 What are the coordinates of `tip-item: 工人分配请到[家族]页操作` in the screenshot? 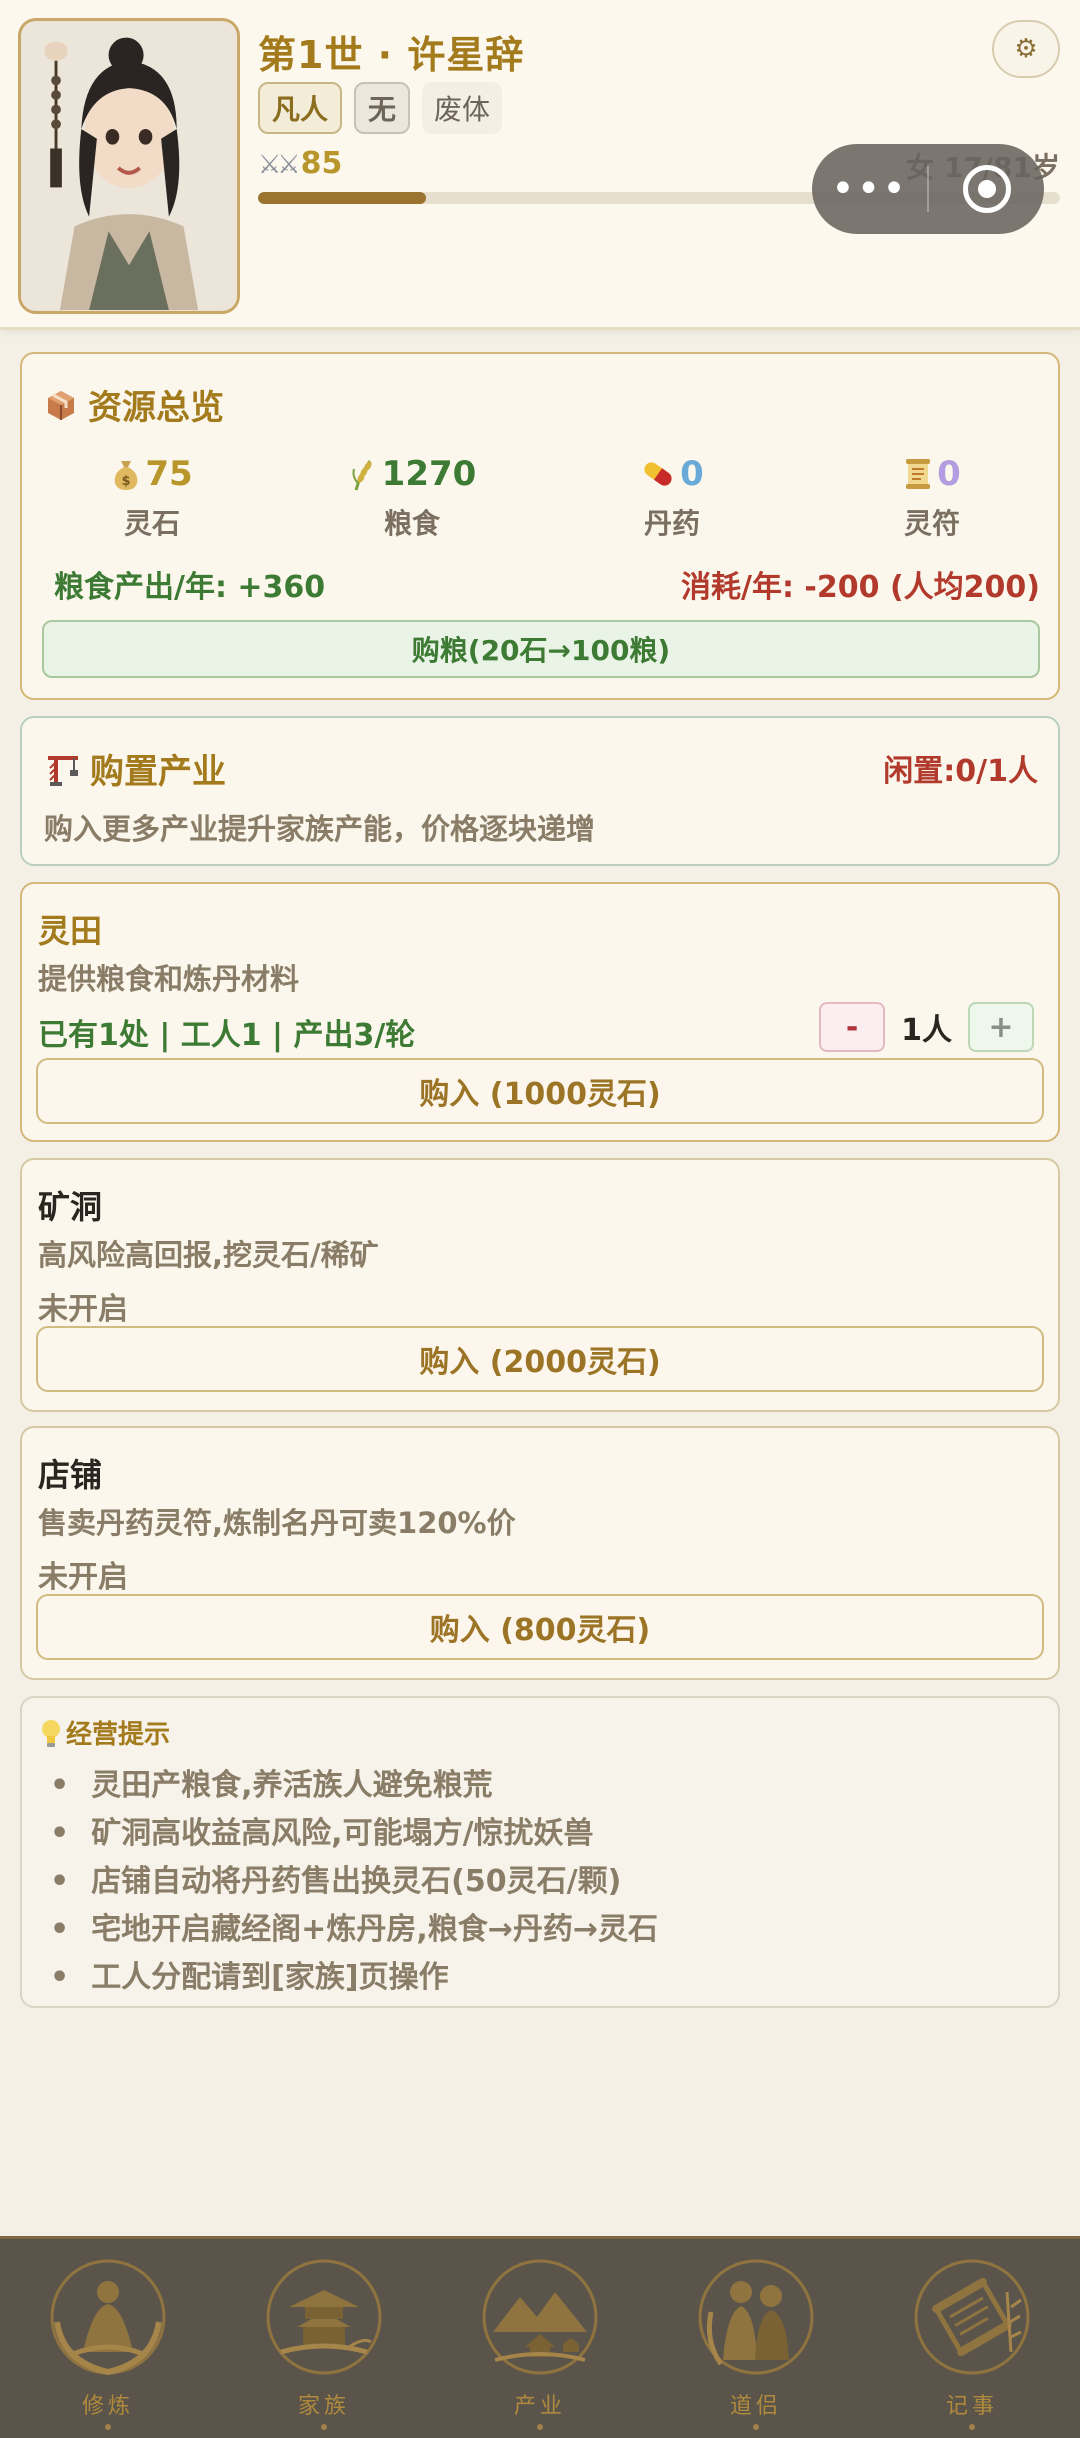 It's located at (354, 1978).